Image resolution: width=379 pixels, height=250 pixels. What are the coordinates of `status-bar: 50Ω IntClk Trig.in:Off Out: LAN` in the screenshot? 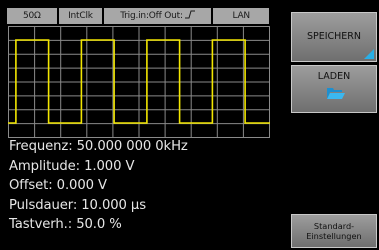 It's located at (138, 16).